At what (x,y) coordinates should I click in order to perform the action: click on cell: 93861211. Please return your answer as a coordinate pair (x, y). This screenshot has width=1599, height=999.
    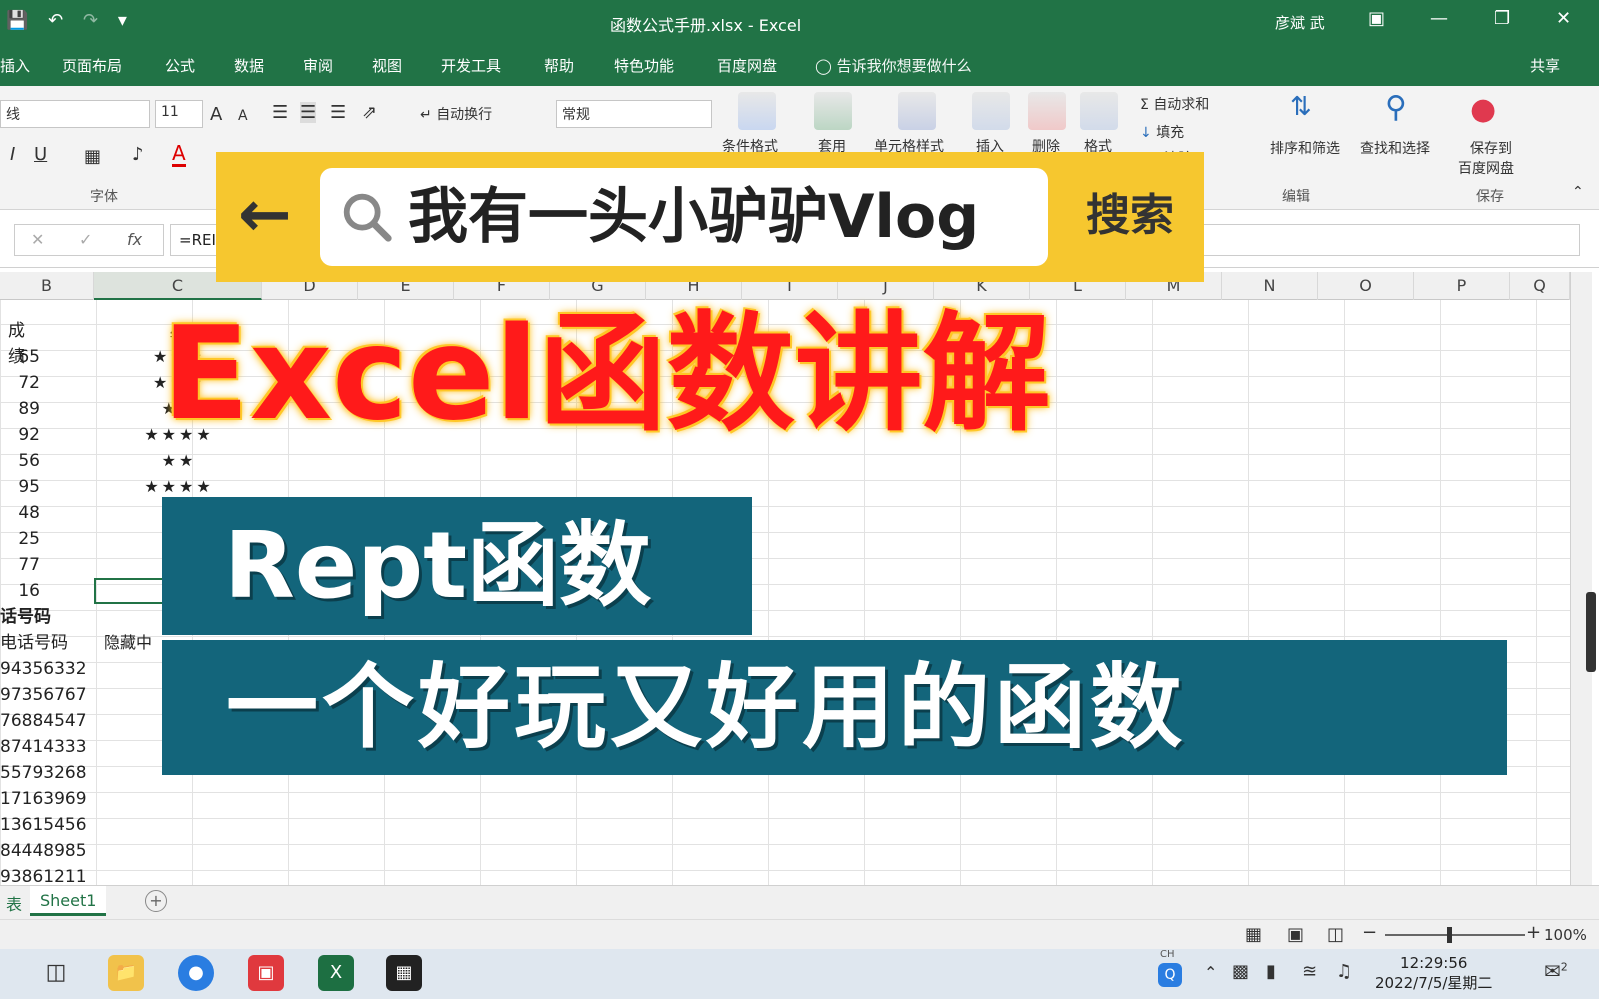
    Looking at the image, I should click on (47, 874).